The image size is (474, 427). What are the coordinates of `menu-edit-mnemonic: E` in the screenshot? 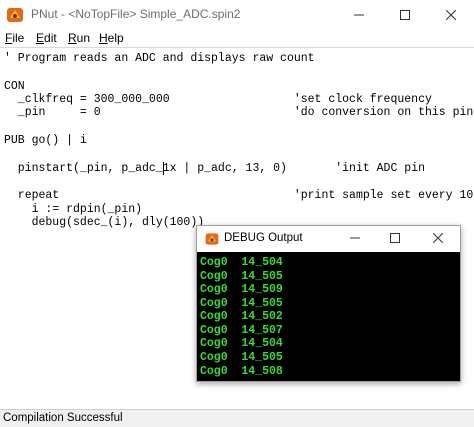 It's located at (40, 38).